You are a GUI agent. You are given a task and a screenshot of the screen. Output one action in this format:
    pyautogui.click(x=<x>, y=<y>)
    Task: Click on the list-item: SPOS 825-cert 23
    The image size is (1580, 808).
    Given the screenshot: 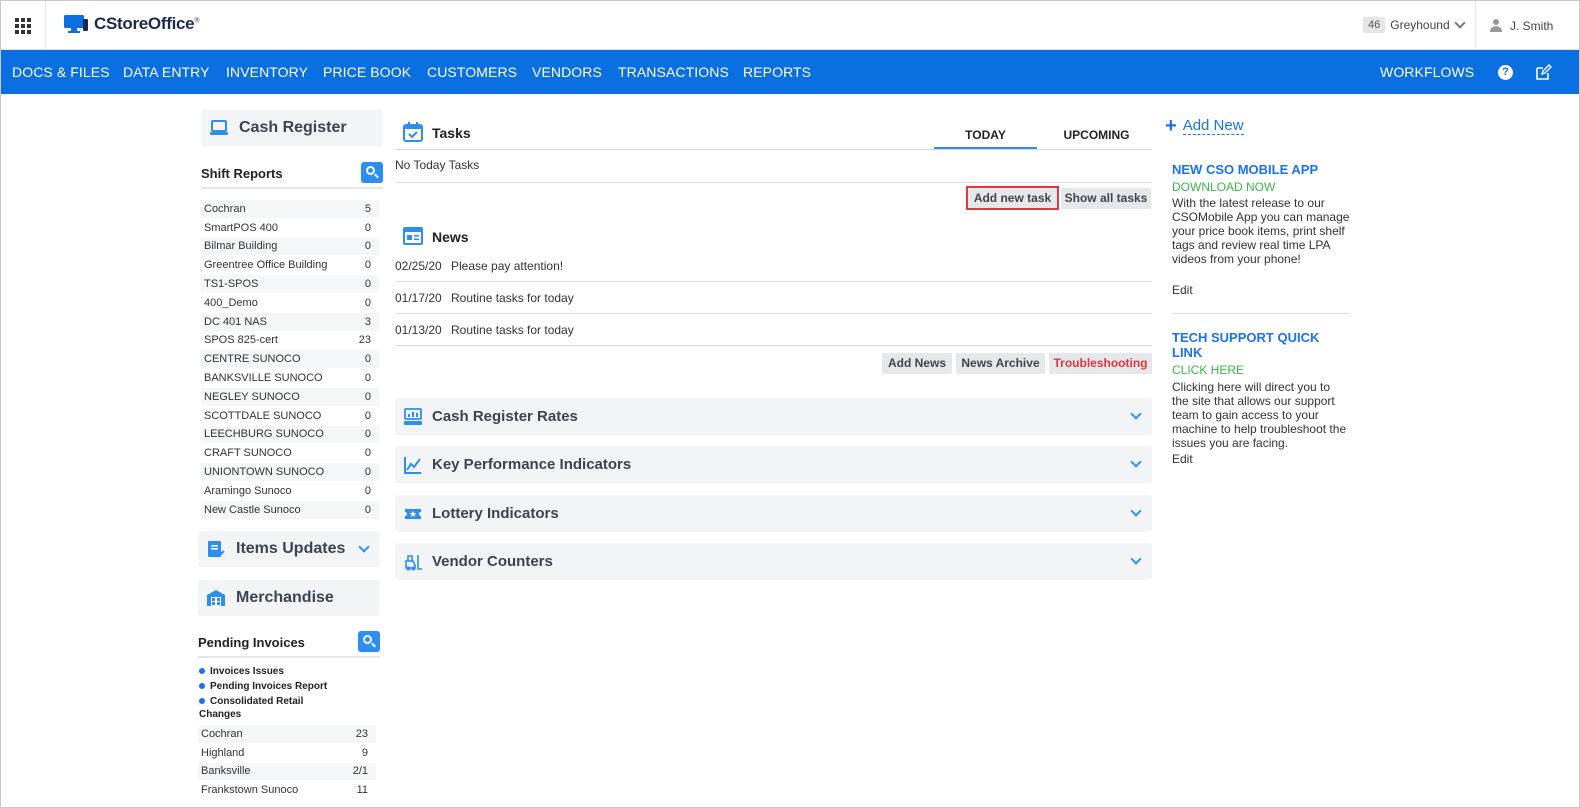 What is the action you would take?
    pyautogui.click(x=290, y=341)
    